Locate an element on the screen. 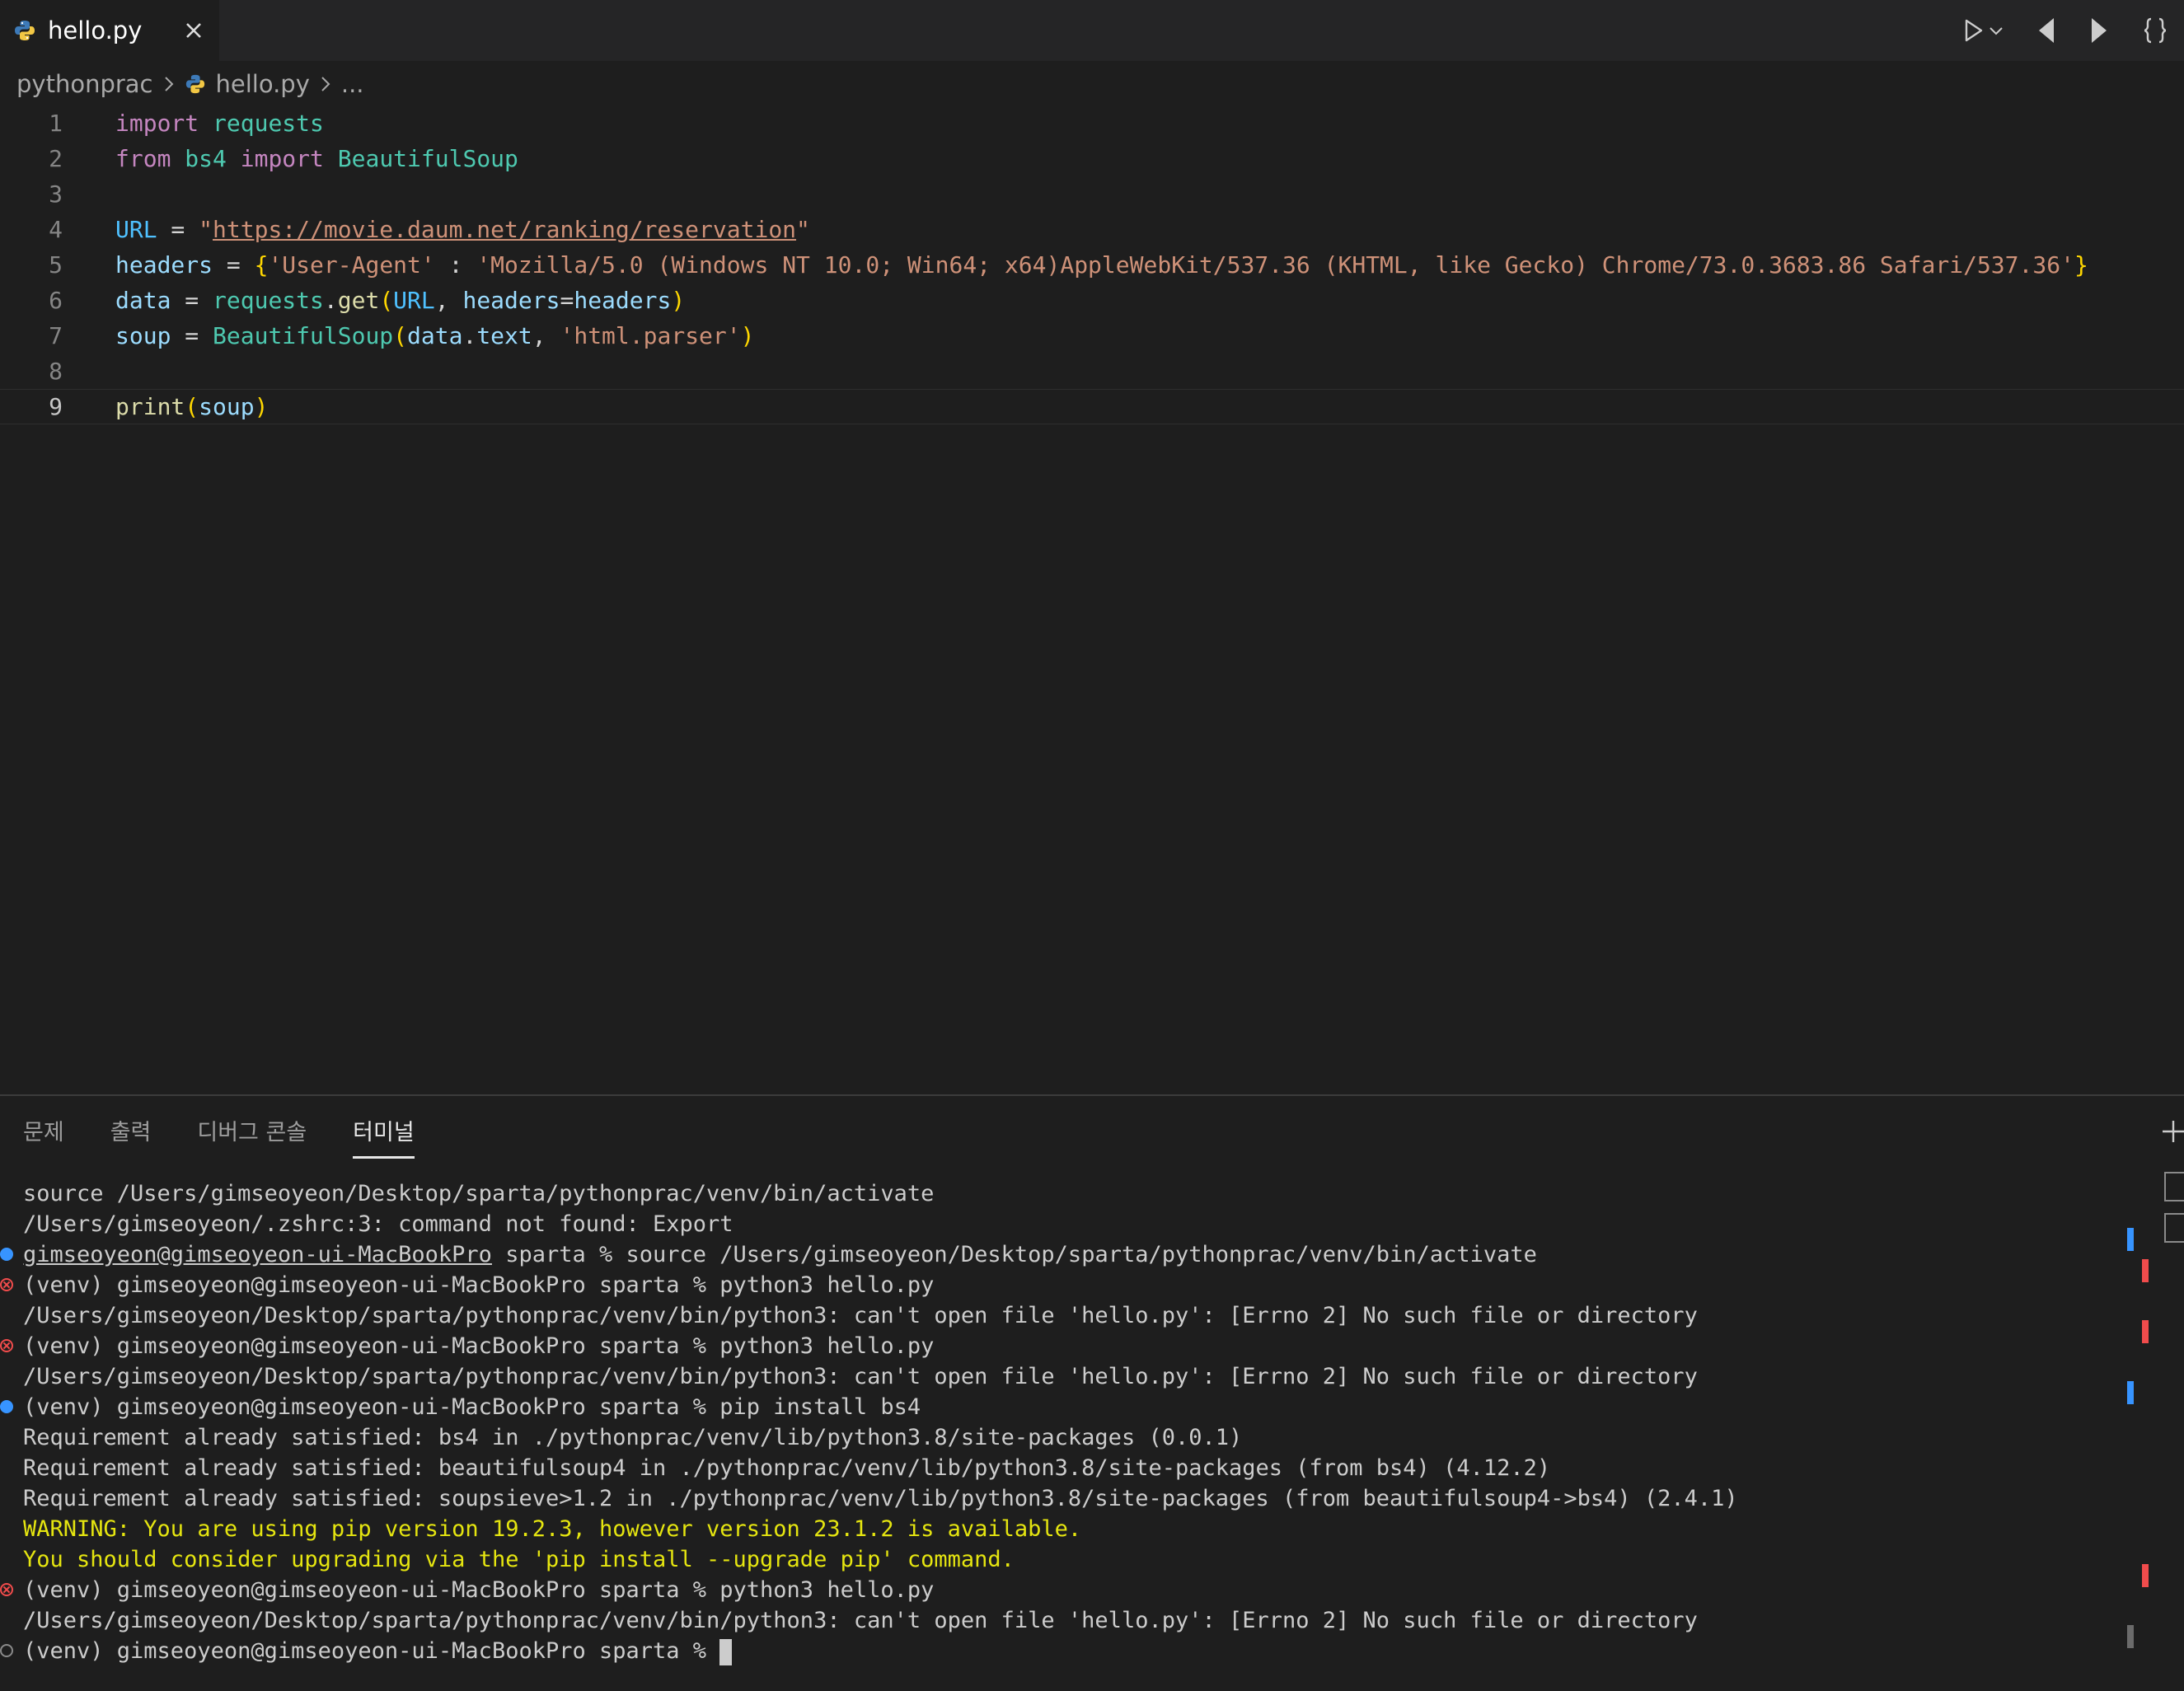  previous-change-icon is located at coordinates (2046, 30).